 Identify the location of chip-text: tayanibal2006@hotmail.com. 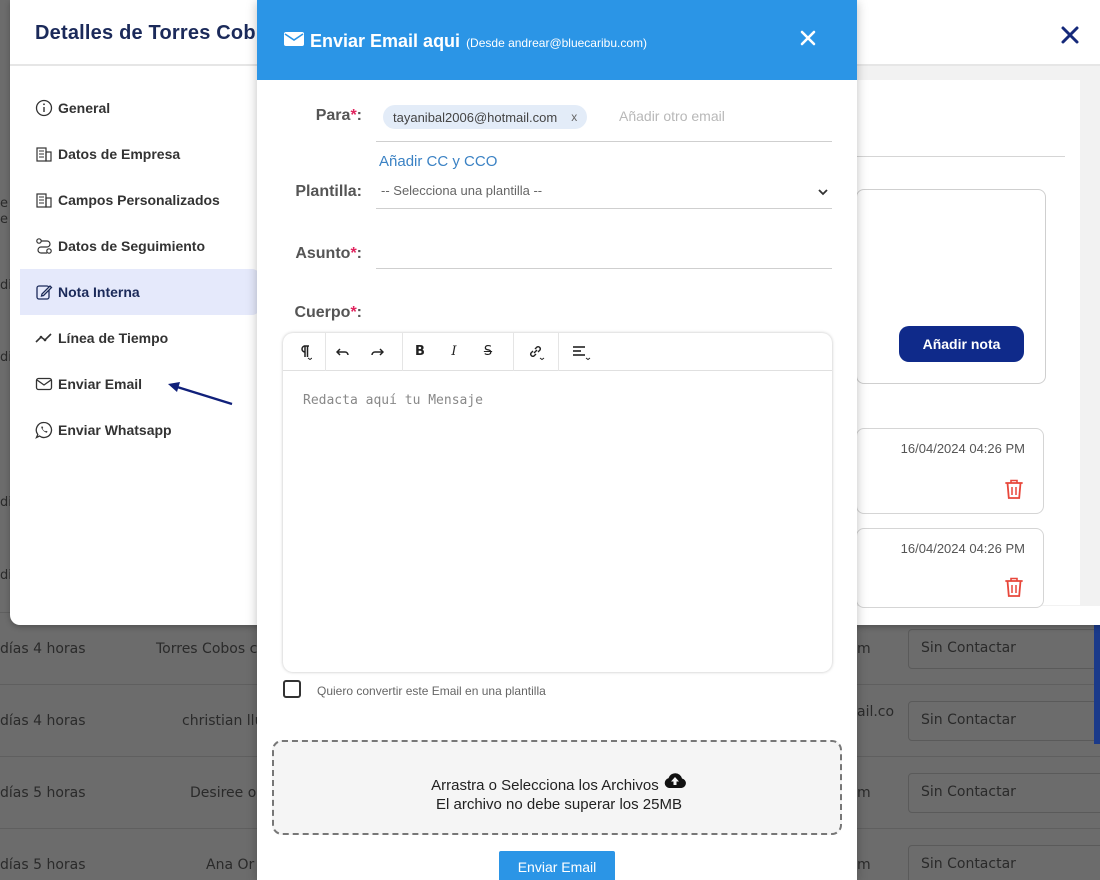
(475, 117).